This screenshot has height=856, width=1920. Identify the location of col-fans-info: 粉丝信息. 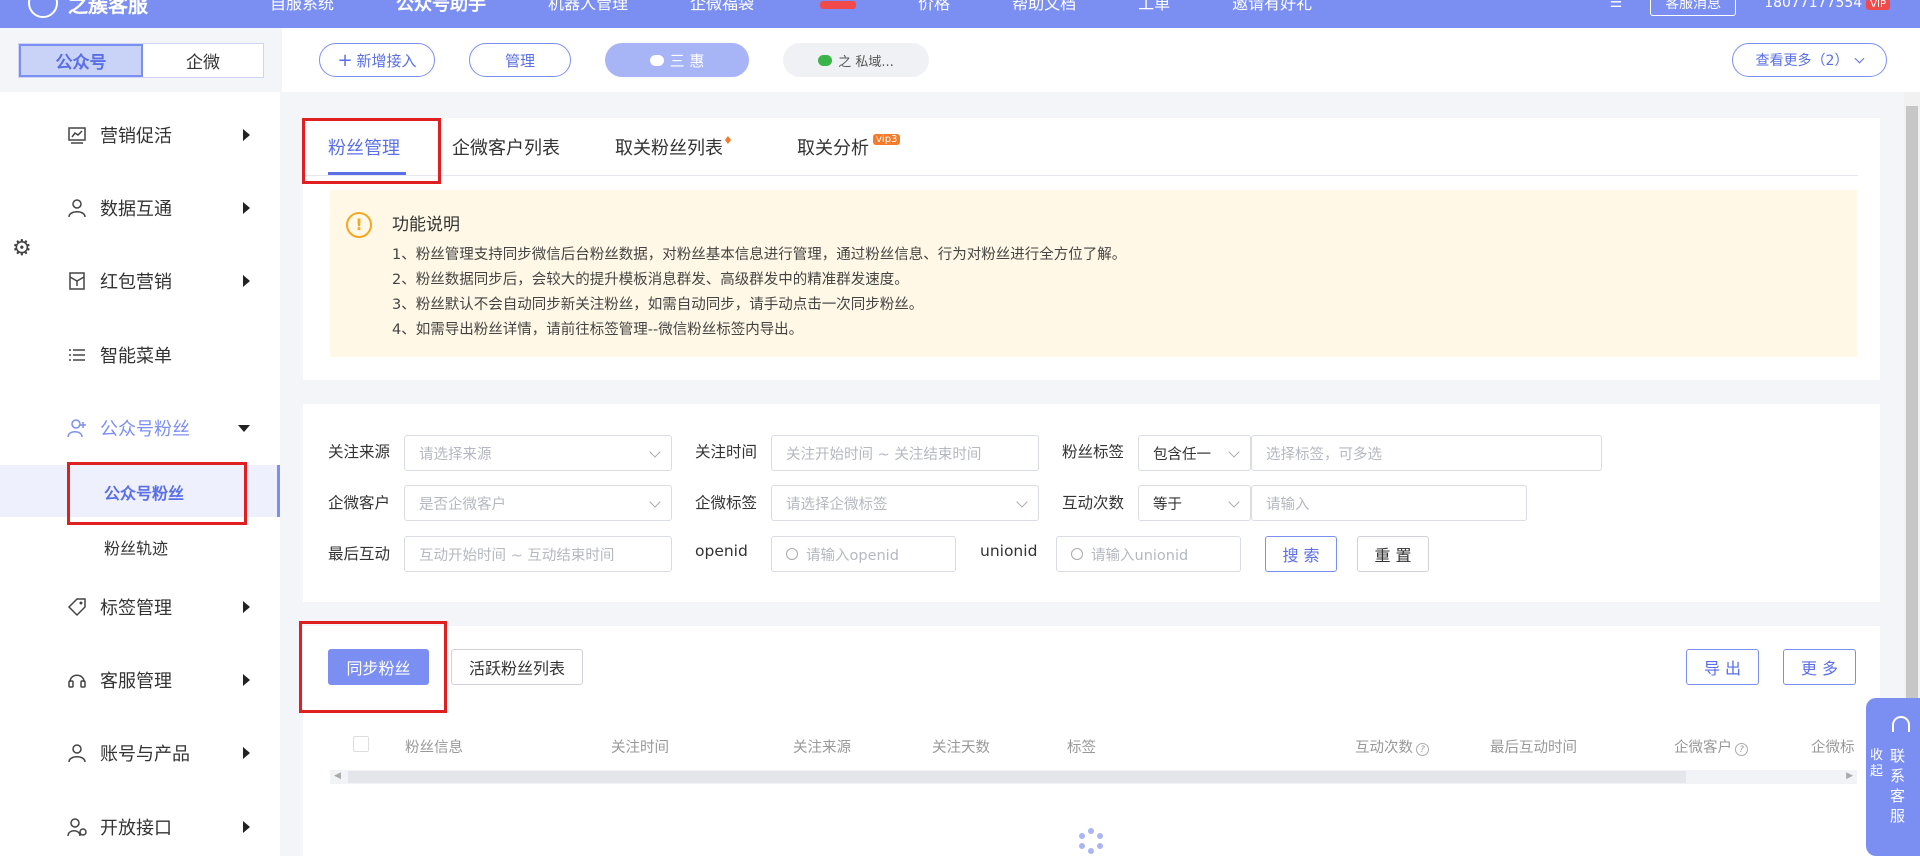
(434, 748).